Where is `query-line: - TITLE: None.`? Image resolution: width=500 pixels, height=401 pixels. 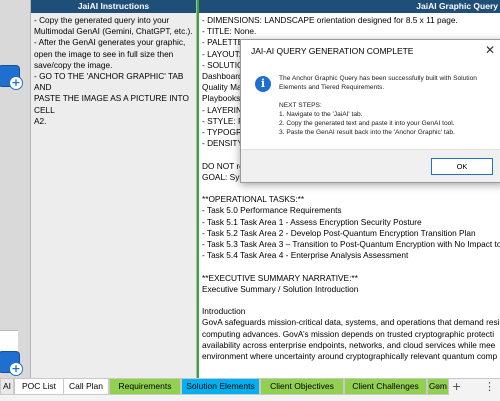 query-line: - TITLE: None. is located at coordinates (229, 31).